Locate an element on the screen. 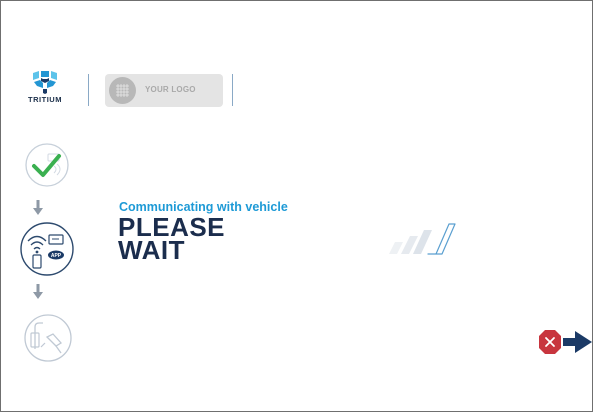  headline-line-2: WAIT is located at coordinates (151, 250).